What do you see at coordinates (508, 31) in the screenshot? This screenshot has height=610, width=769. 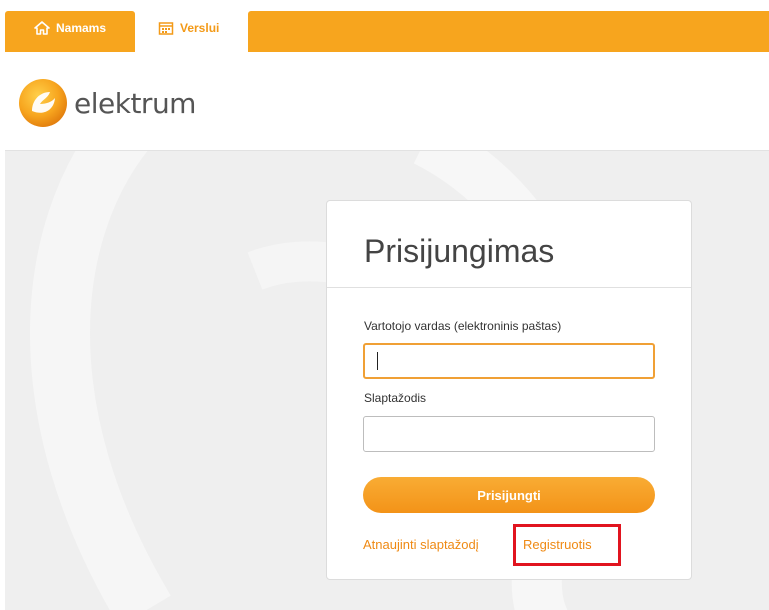 I see `top-bar-fill` at bounding box center [508, 31].